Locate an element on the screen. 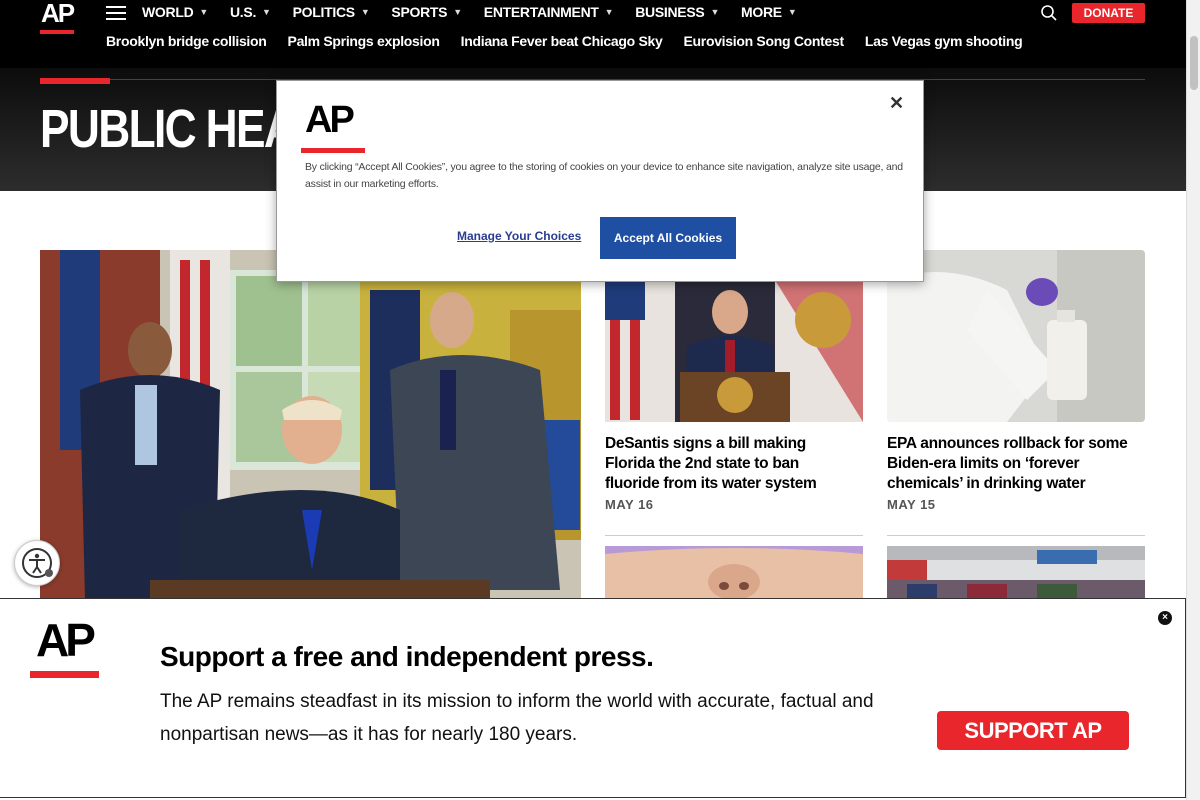  nav-business: BUSINESS ▼ is located at coordinates (677, 12).